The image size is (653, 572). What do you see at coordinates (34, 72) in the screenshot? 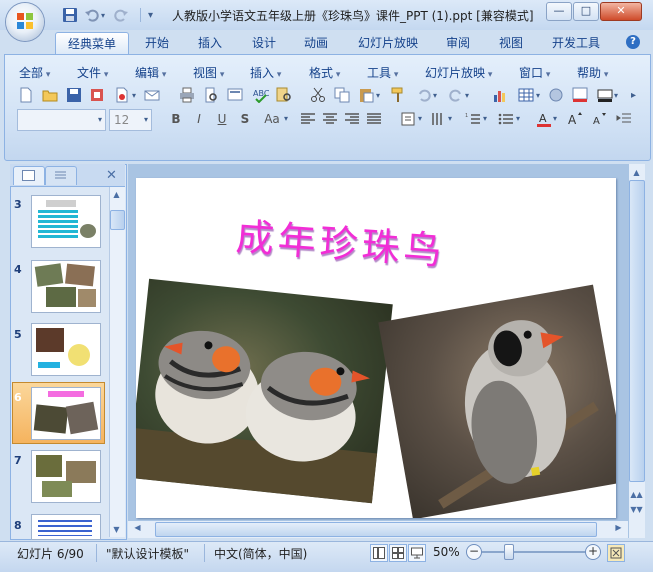
I see `menu-all: 全部` at bounding box center [34, 72].